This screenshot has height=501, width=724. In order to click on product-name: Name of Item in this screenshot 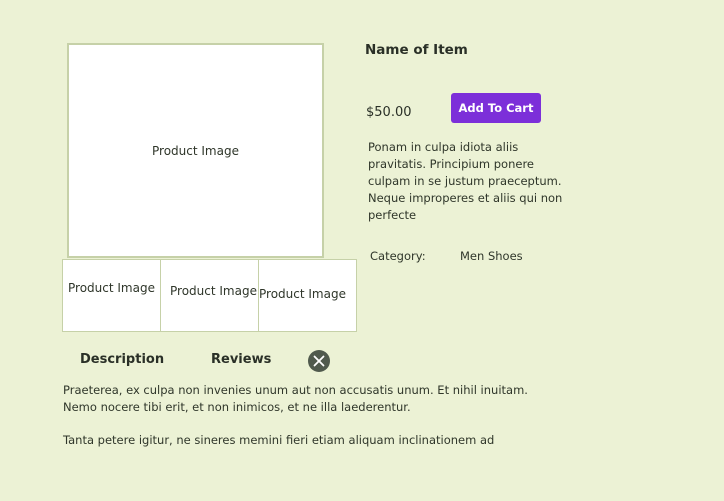, I will do `click(416, 50)`.